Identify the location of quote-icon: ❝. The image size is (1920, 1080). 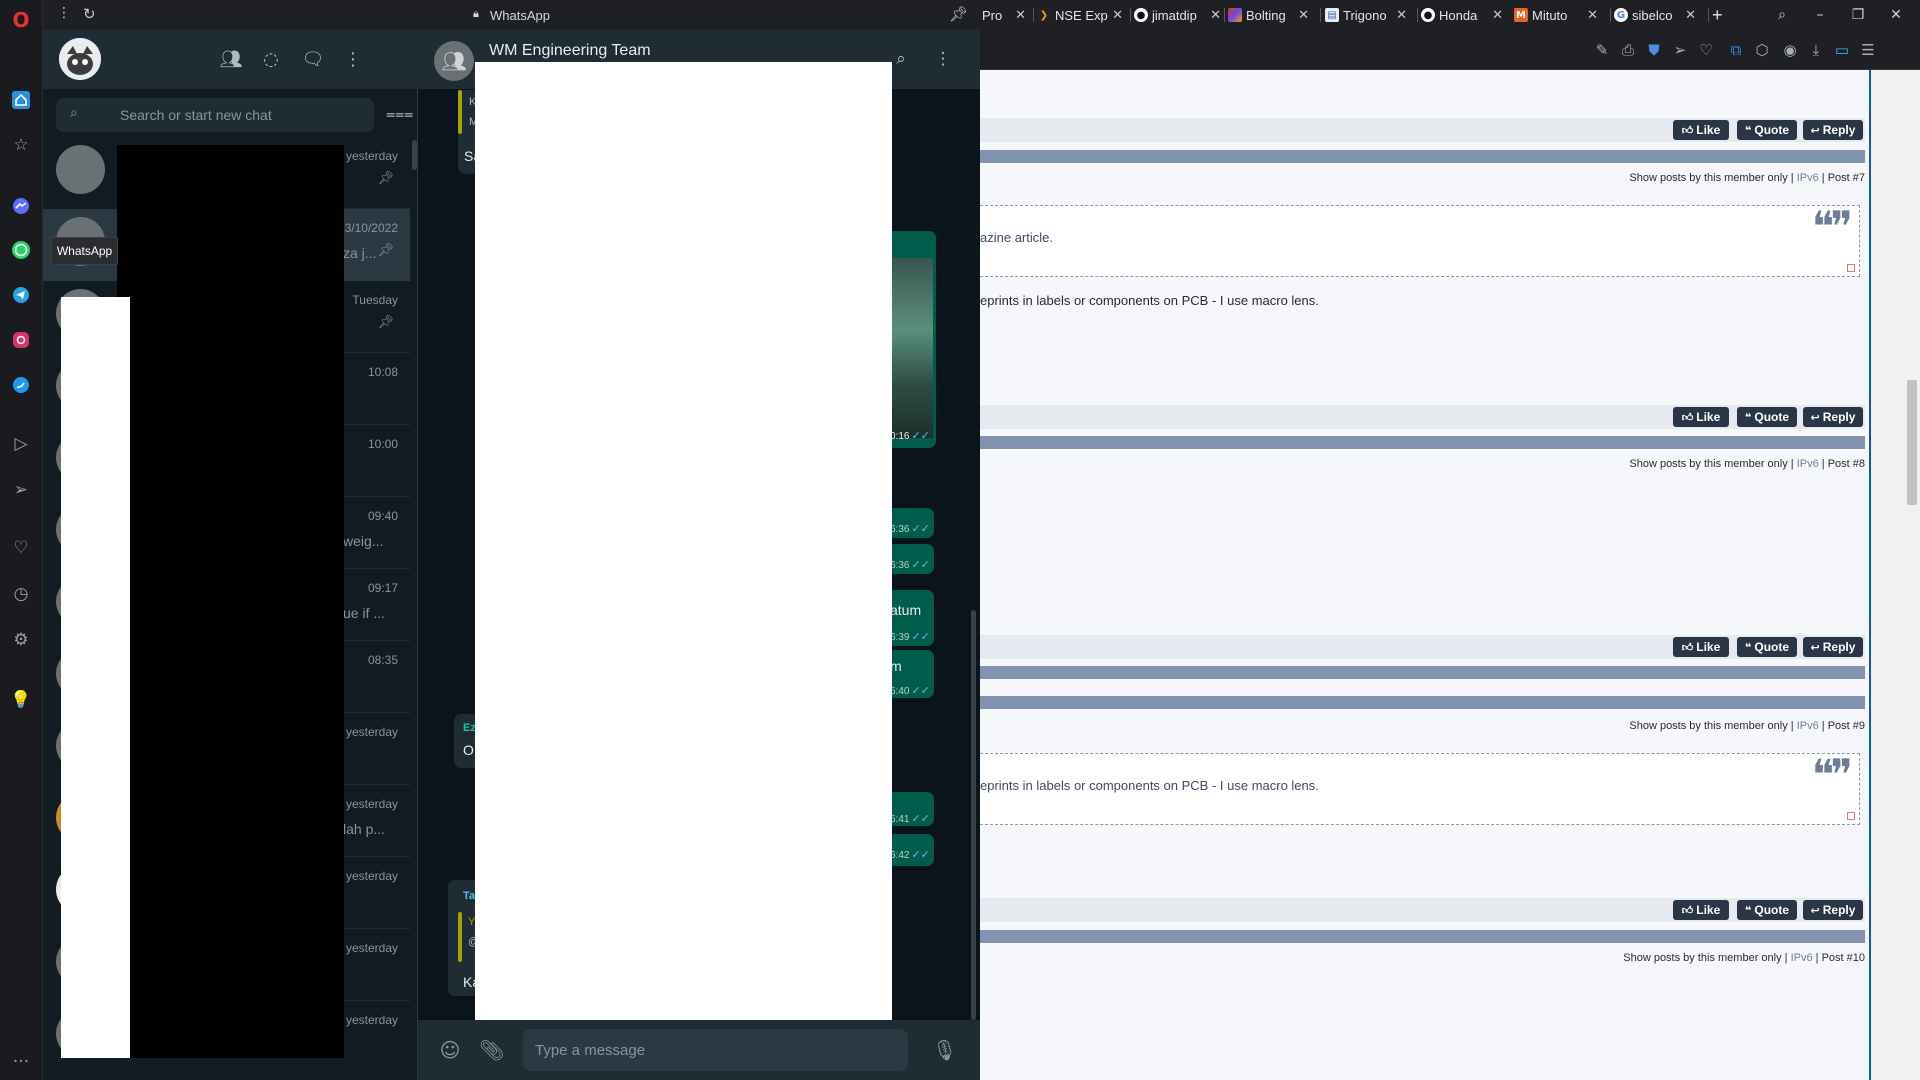
(1748, 417).